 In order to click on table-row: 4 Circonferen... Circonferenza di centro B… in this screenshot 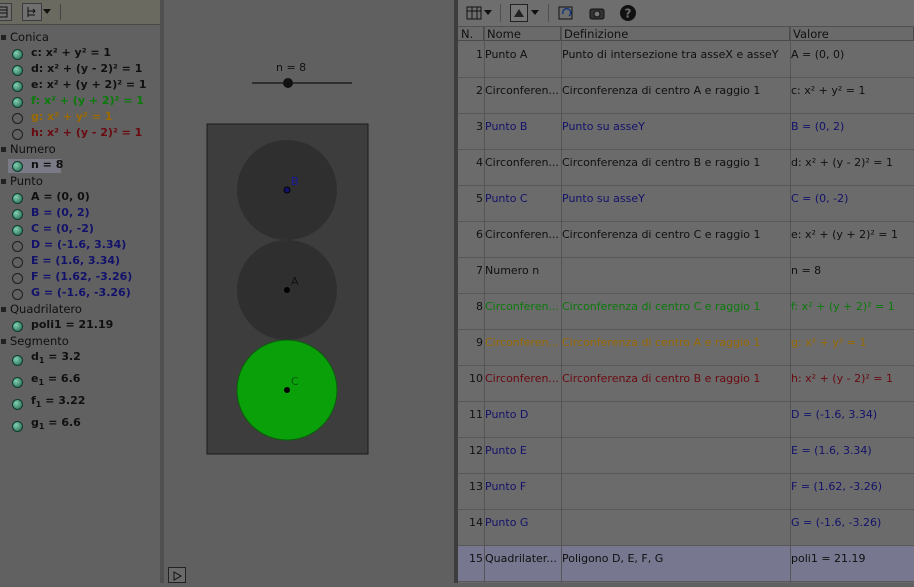, I will do `click(686, 168)`.